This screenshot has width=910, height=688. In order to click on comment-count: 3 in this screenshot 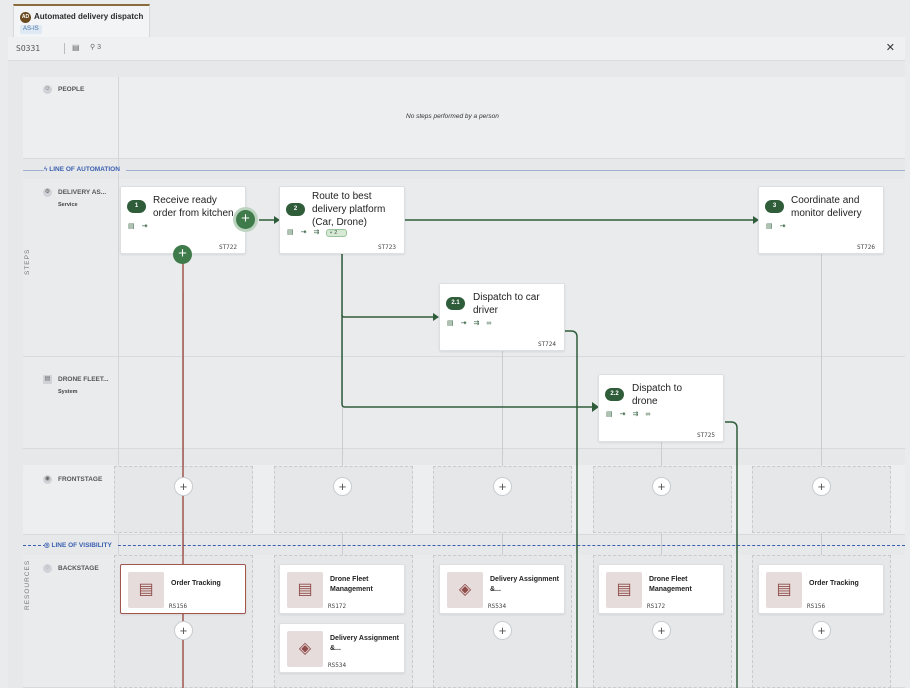, I will do `click(99, 47)`.